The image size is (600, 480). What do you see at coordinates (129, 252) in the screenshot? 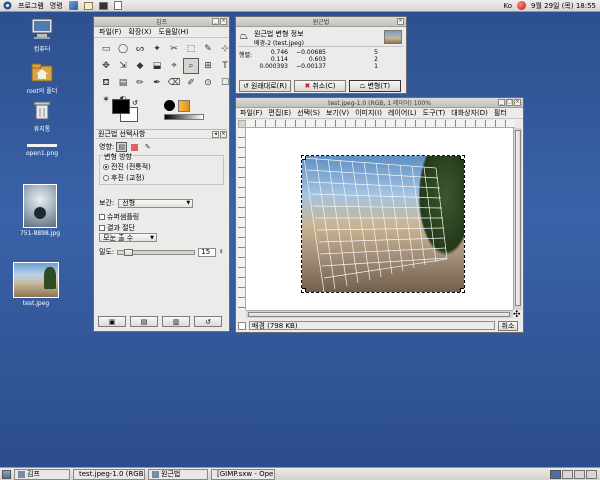
I see `slider-handle` at bounding box center [129, 252].